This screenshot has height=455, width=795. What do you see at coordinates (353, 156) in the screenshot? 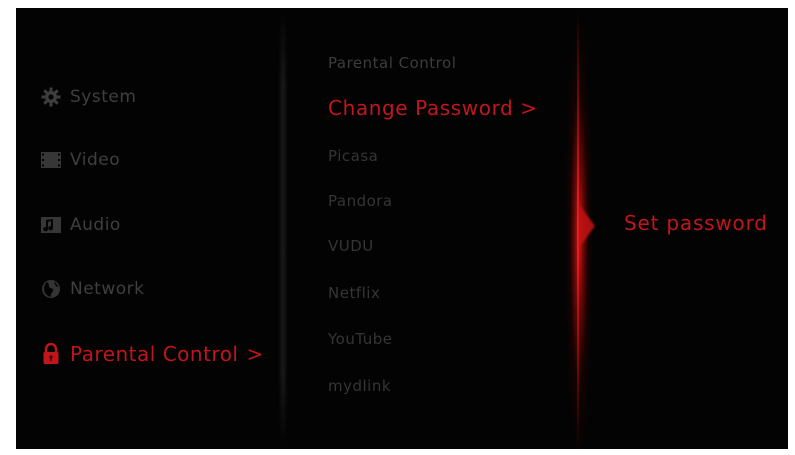
I see `submenu-item-picasa: Picasa` at bounding box center [353, 156].